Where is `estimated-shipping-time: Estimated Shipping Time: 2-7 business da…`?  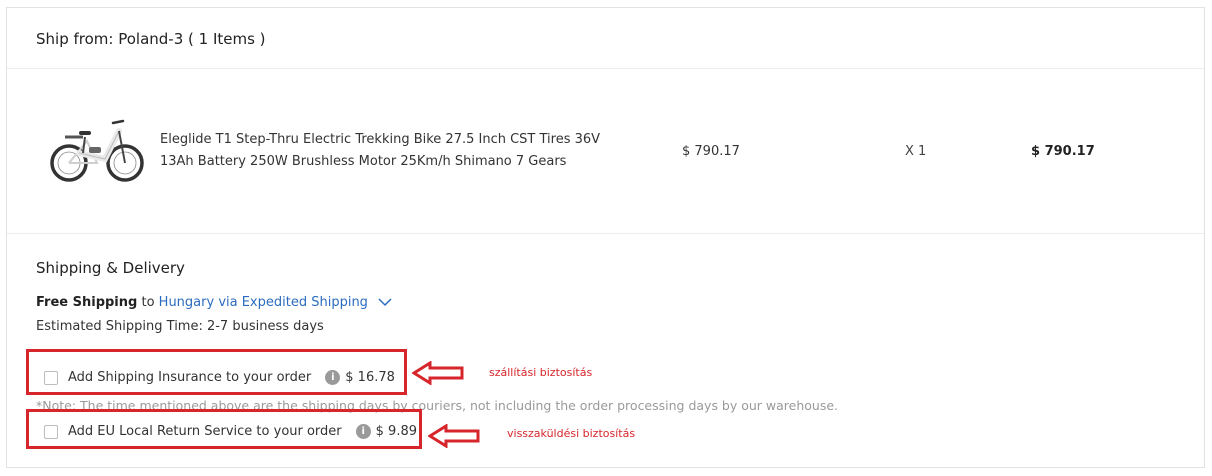 estimated-shipping-time: Estimated Shipping Time: 2-7 business da… is located at coordinates (180, 326).